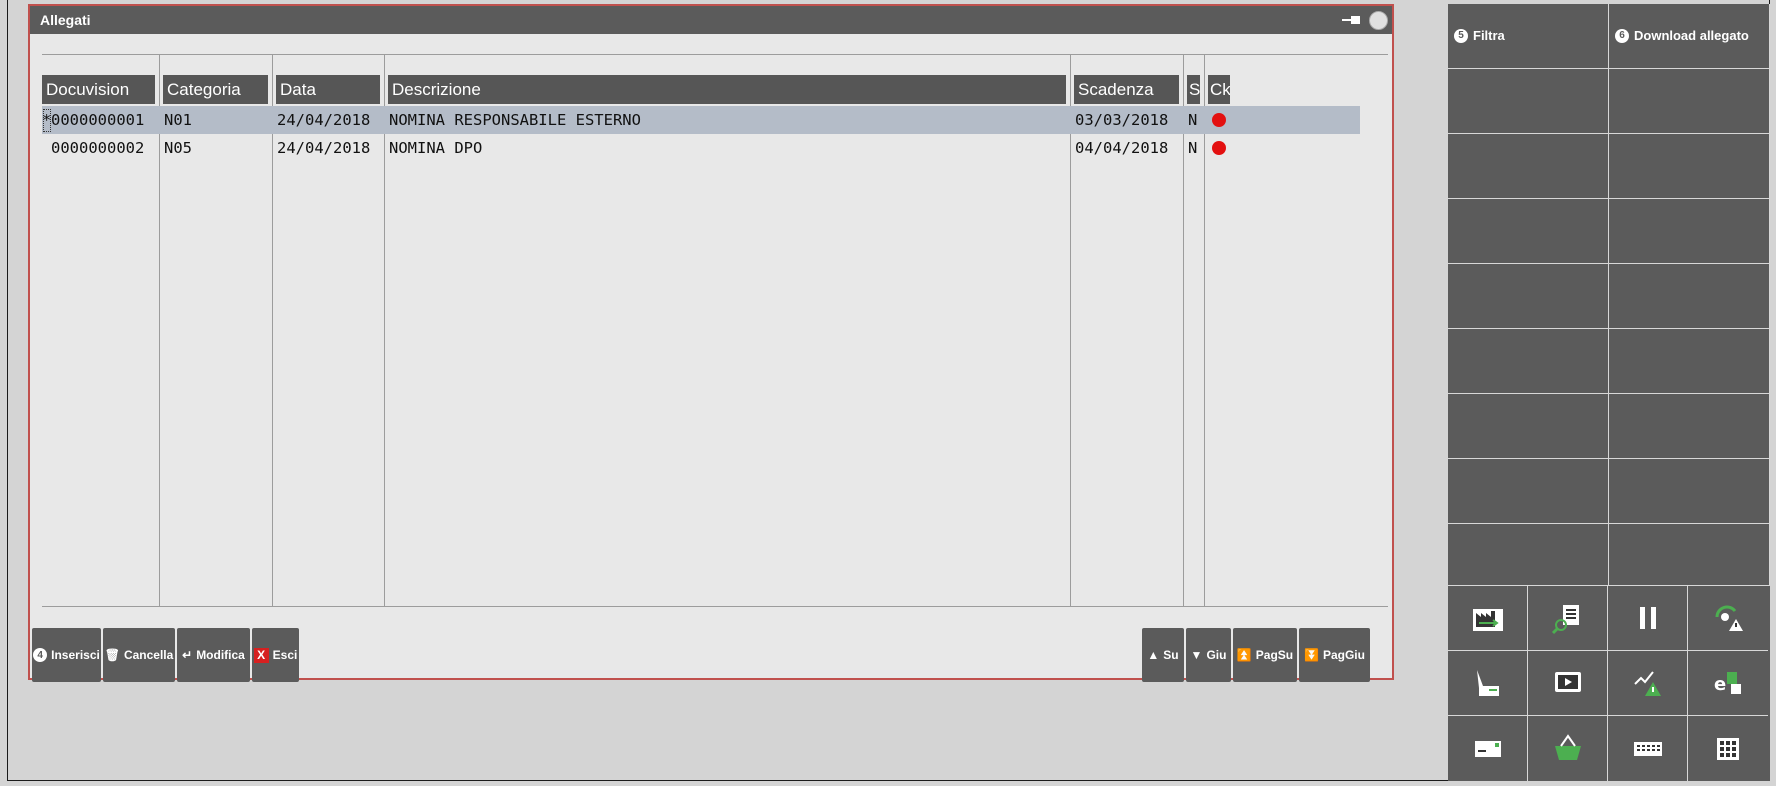  I want to click on function-key-panel: 5 Filtra 6 Download allegato, so click(1609, 295).